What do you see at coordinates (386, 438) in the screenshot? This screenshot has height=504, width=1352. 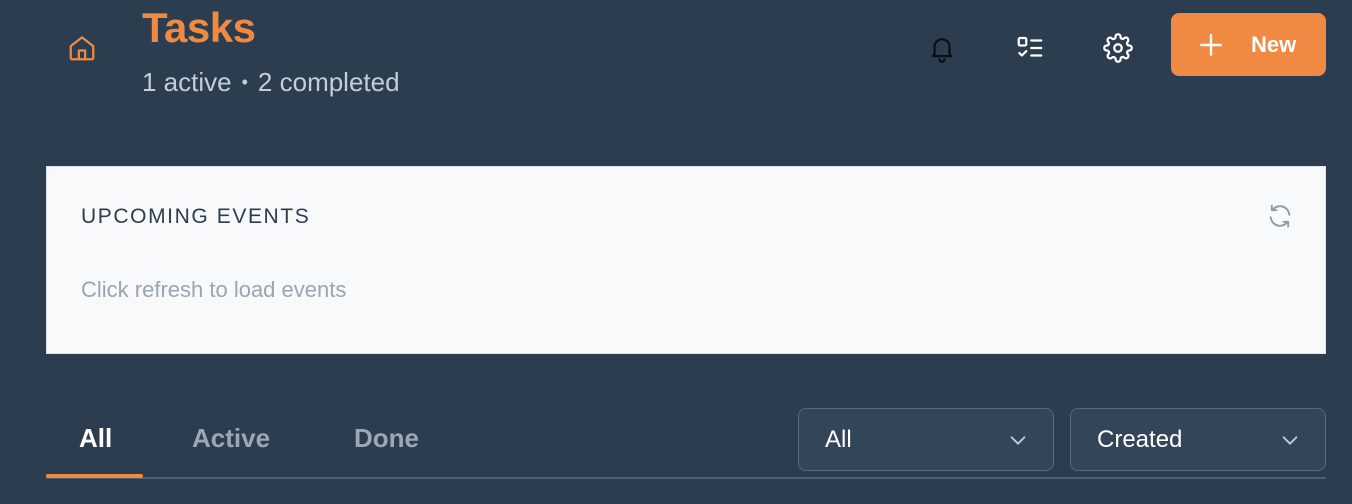 I see `tab-done: Done` at bounding box center [386, 438].